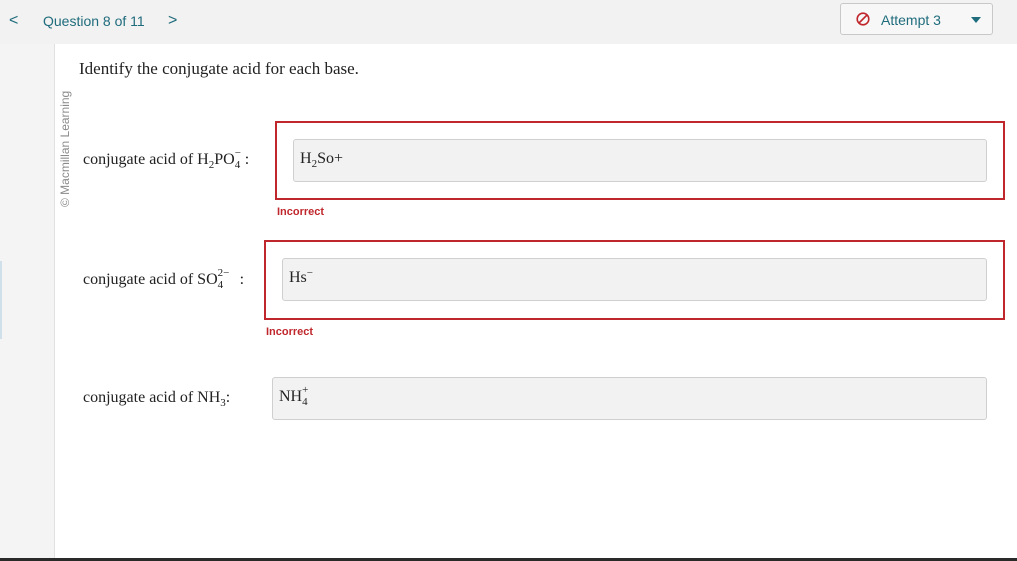 This screenshot has height=561, width=1017. Describe the element at coordinates (94, 21) in the screenshot. I see `question-counter: Question 8 of 11` at that location.